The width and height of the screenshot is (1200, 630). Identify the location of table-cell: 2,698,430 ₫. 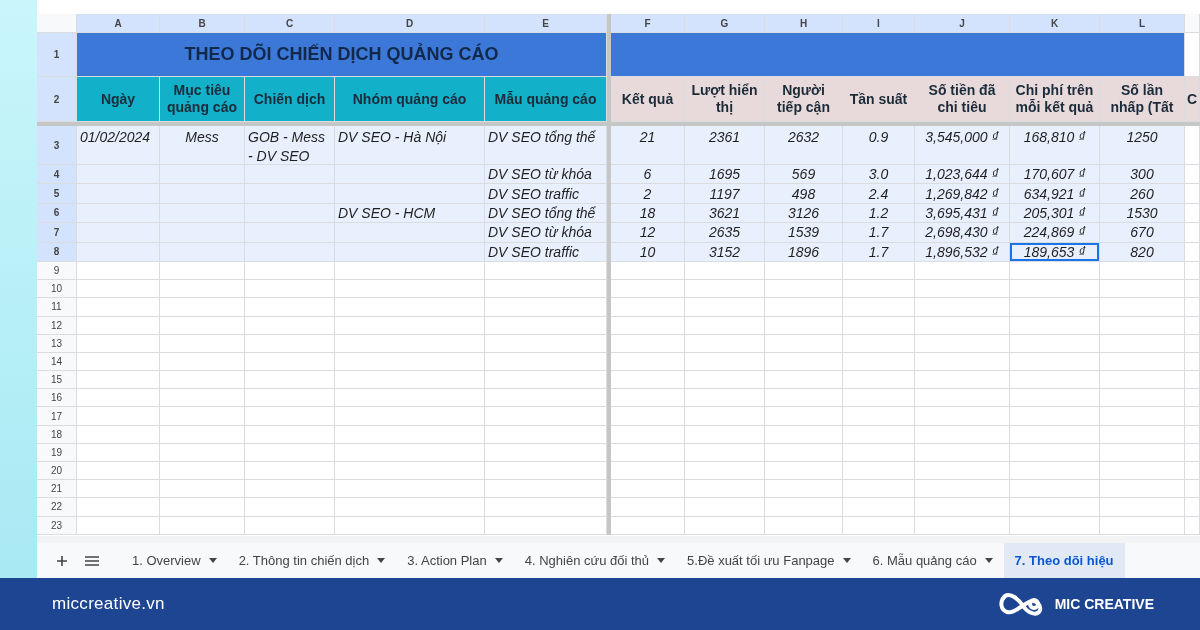
(962, 233).